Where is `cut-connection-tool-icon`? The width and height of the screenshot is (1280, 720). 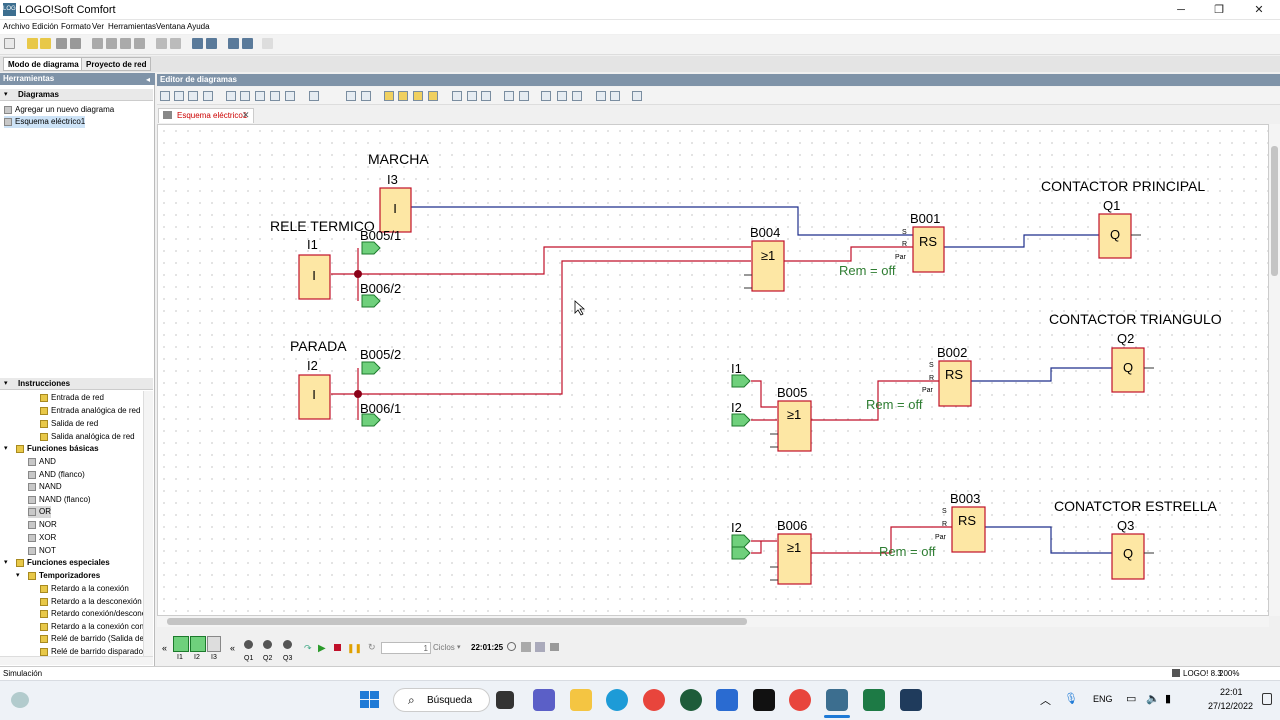
cut-connection-tool-icon is located at coordinates (546, 96).